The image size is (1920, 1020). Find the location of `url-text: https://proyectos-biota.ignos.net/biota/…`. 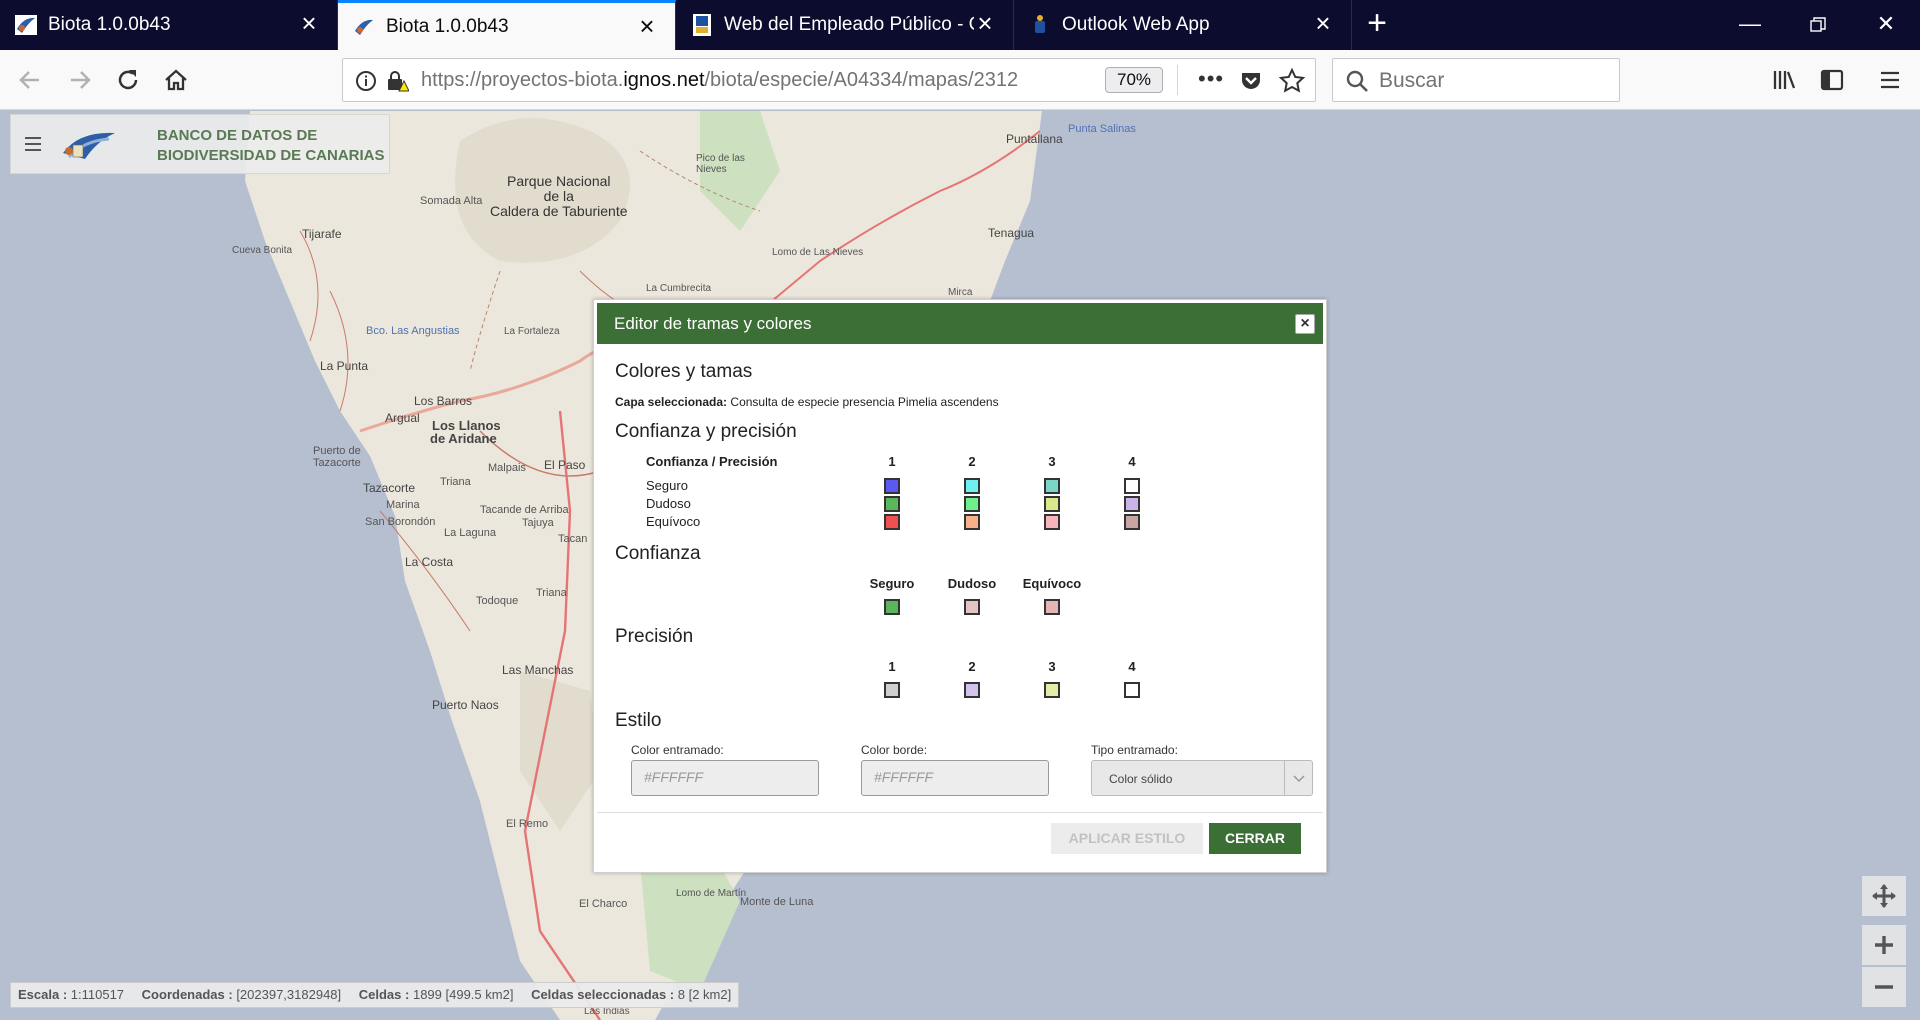

url-text: https://proyectos-biota.ignos.net/biota/… is located at coordinates (741, 80).